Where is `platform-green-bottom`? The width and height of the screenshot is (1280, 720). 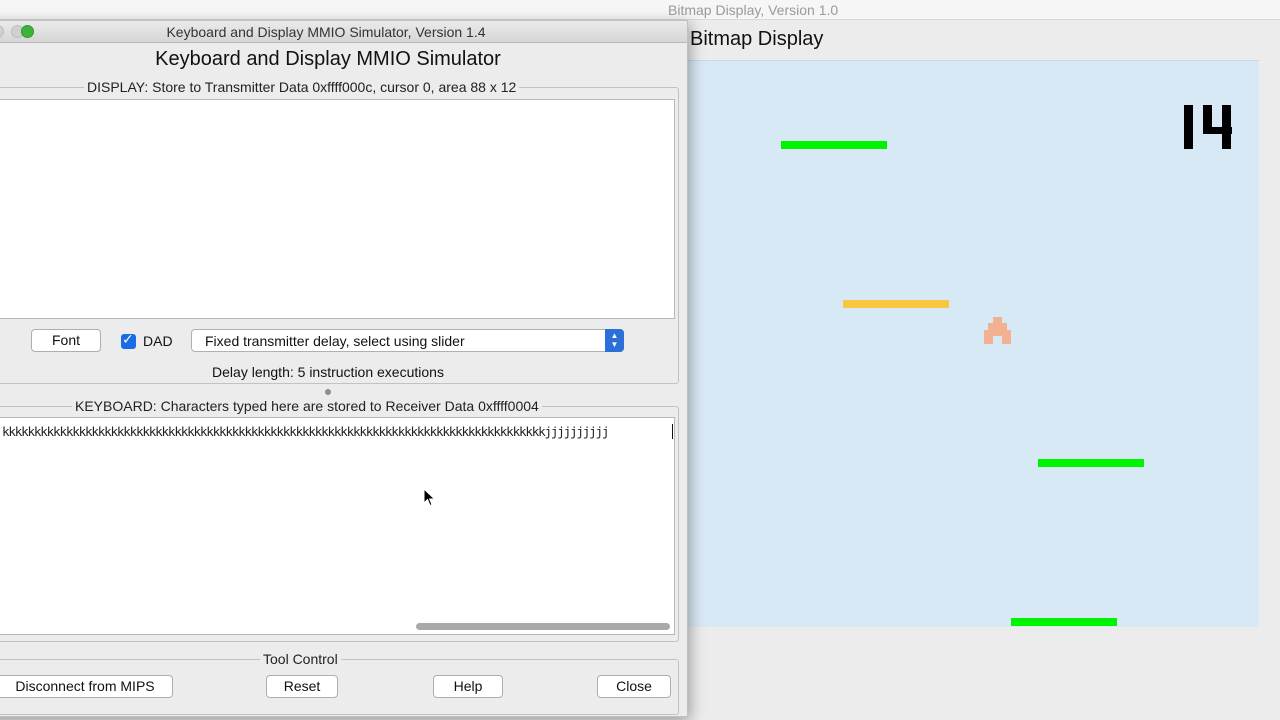 platform-green-bottom is located at coordinates (1064, 622).